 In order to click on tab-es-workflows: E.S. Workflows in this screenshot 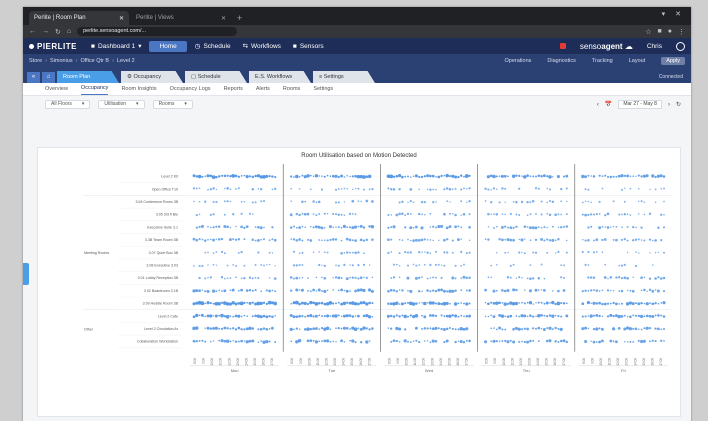, I will do `click(280, 77)`.